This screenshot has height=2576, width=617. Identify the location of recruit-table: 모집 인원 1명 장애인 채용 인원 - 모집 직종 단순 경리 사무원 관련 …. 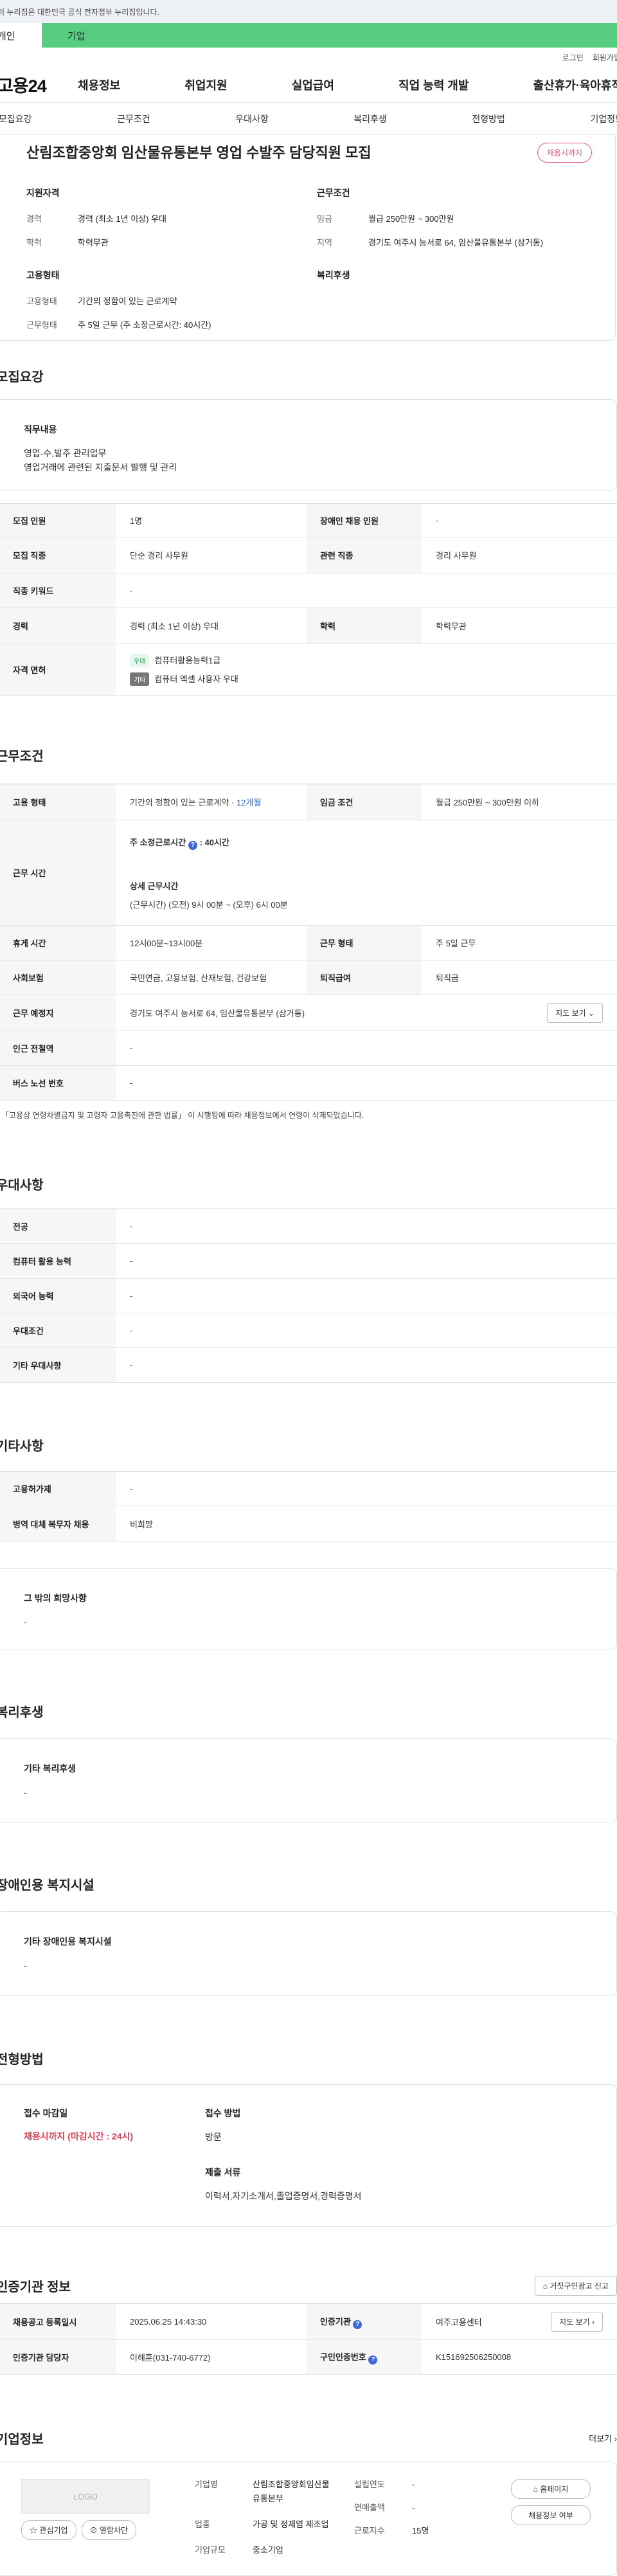
(308, 599).